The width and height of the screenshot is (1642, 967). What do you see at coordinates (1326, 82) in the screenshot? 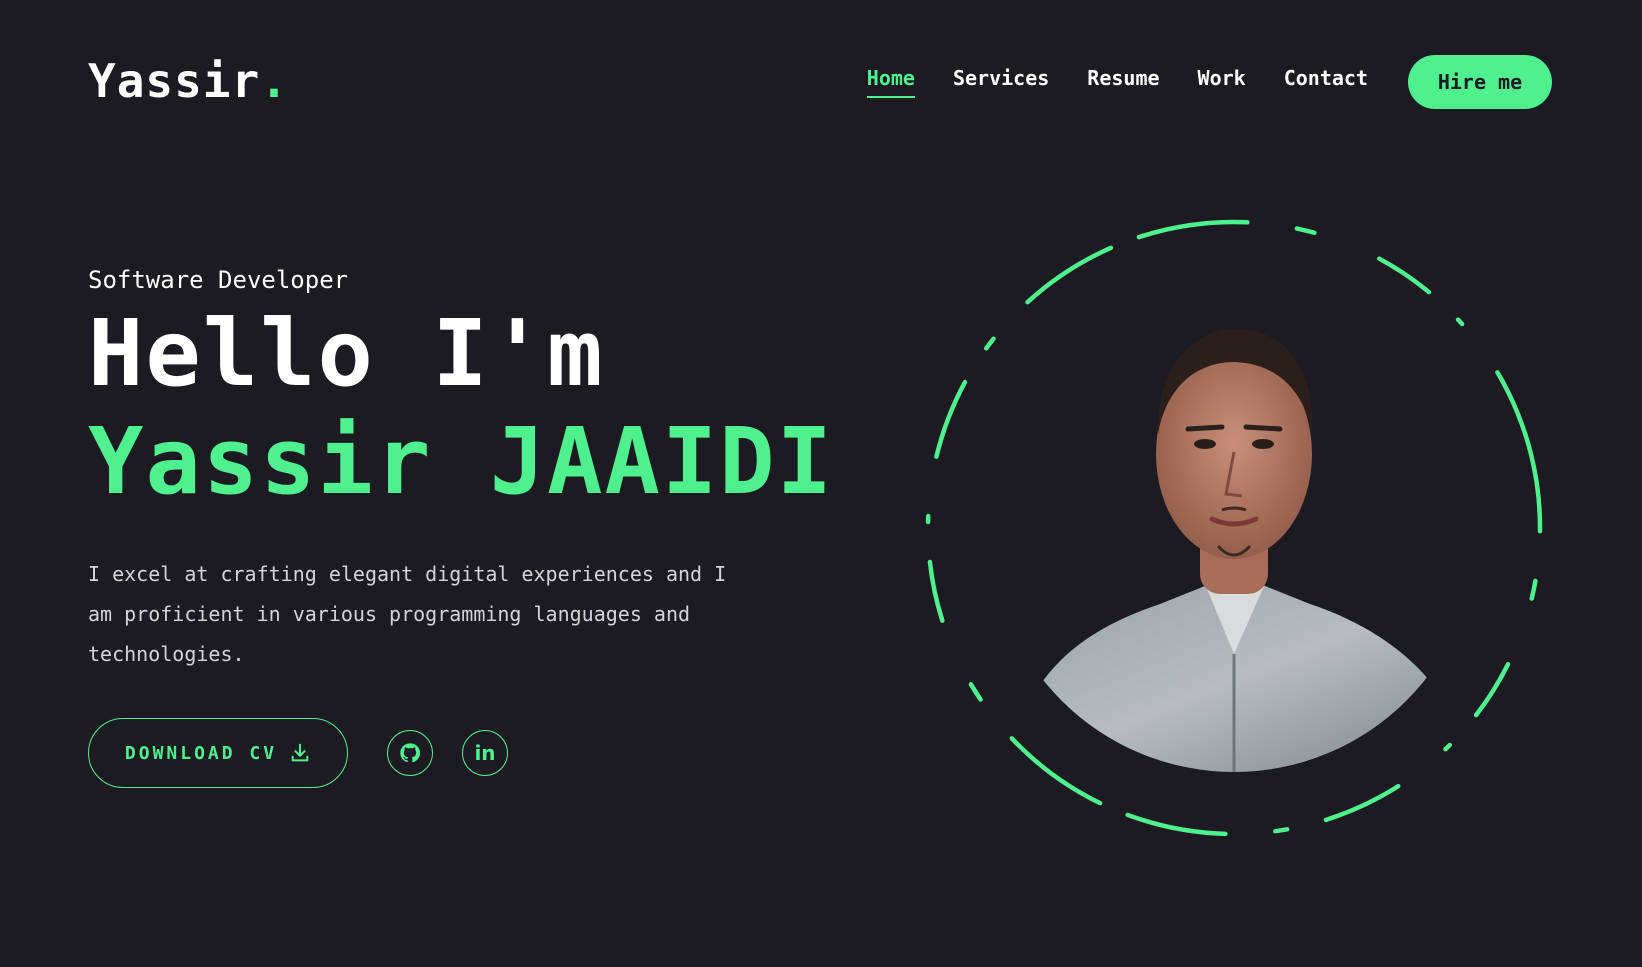
I see `nav-contact: Contact` at bounding box center [1326, 82].